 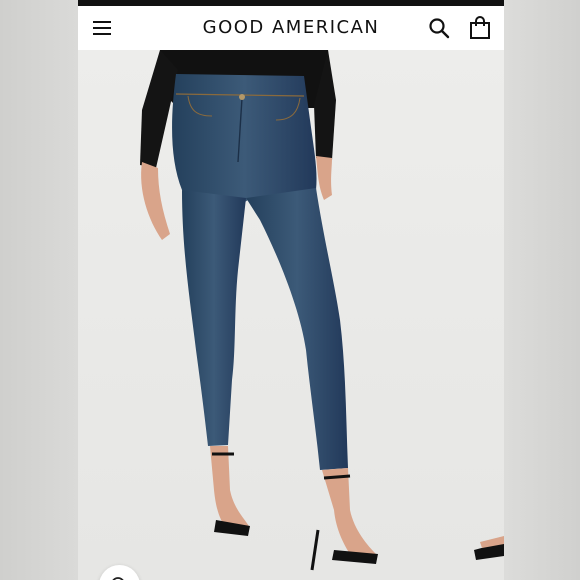 What do you see at coordinates (118, 578) in the screenshot?
I see `zoom-in-icon` at bounding box center [118, 578].